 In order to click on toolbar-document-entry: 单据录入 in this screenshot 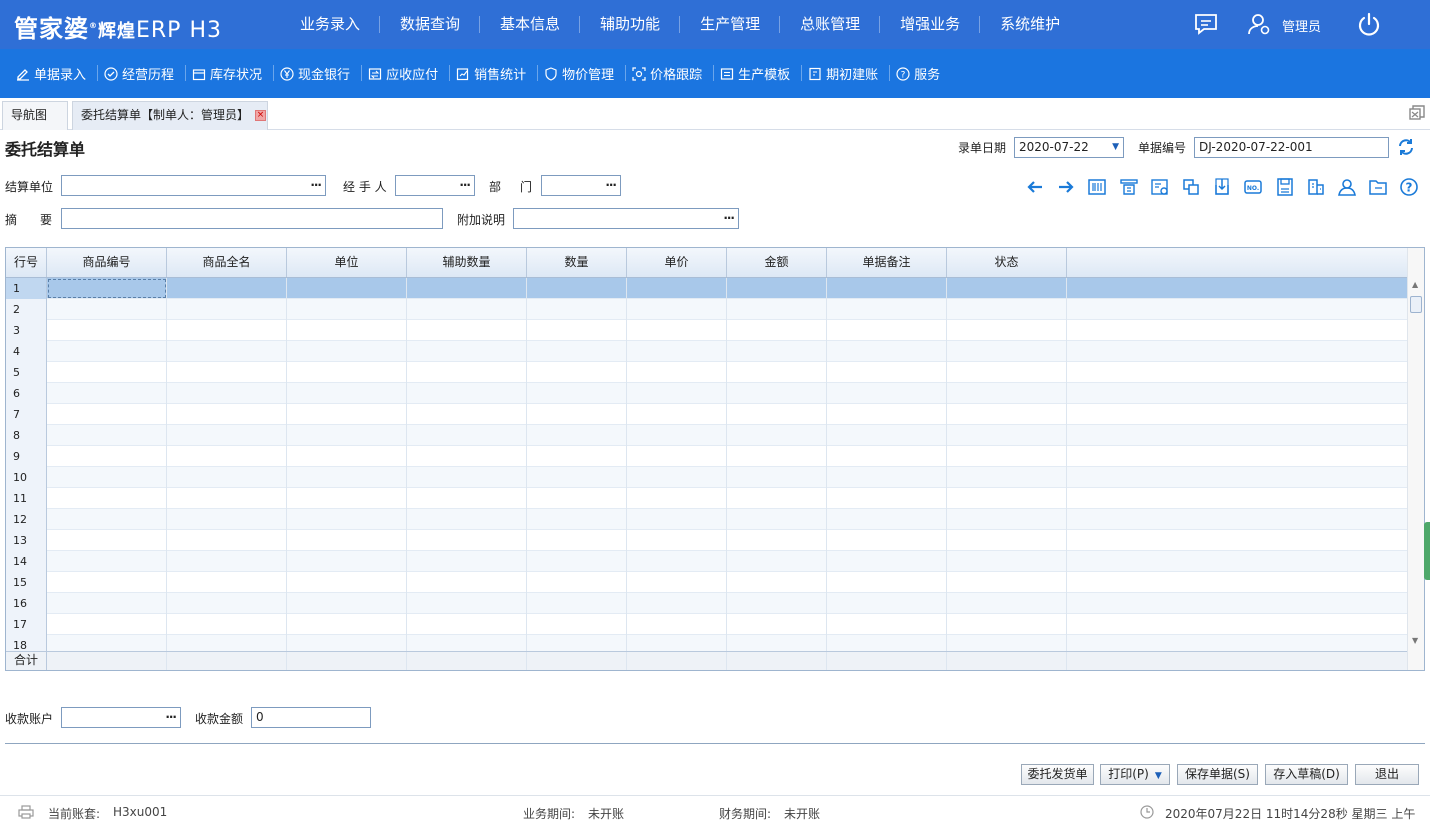, I will do `click(54, 73)`.